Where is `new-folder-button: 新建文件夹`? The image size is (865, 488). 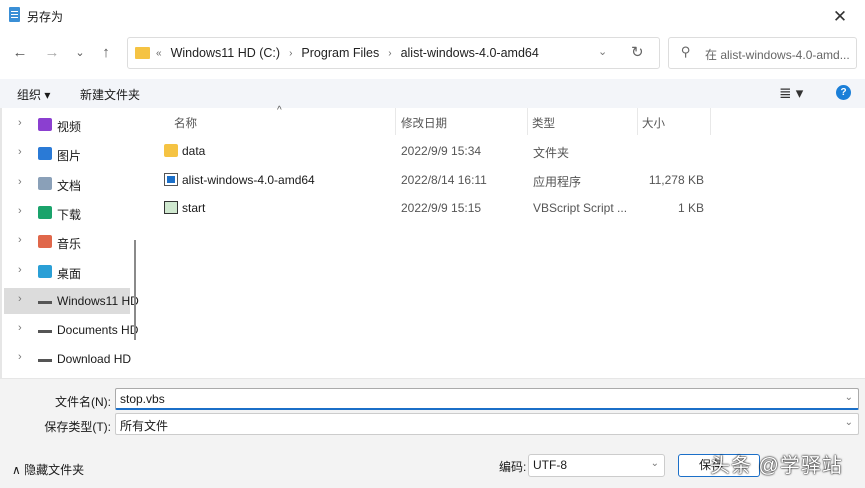
new-folder-button: 新建文件夹 is located at coordinates (110, 94).